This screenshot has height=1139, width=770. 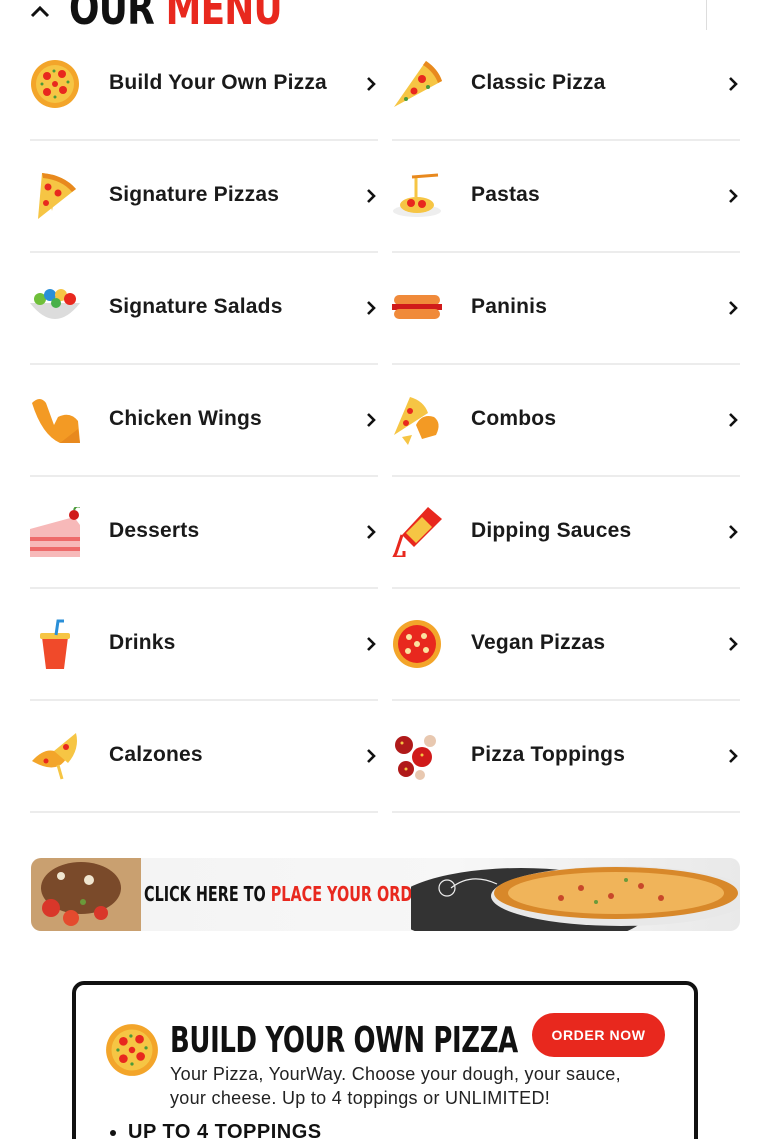 I want to click on toppings-icon, so click(x=415, y=757).